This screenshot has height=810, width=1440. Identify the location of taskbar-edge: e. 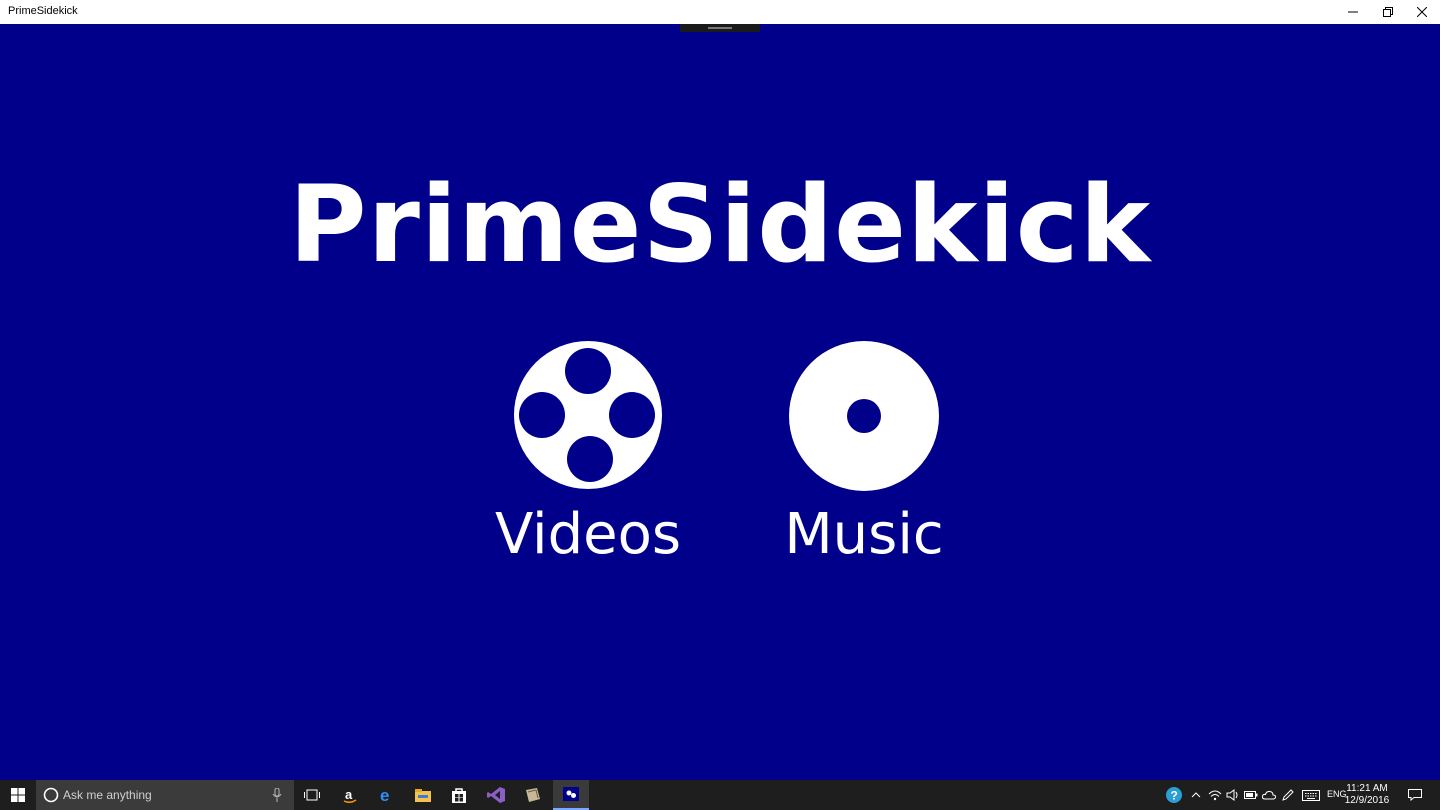
(387, 795).